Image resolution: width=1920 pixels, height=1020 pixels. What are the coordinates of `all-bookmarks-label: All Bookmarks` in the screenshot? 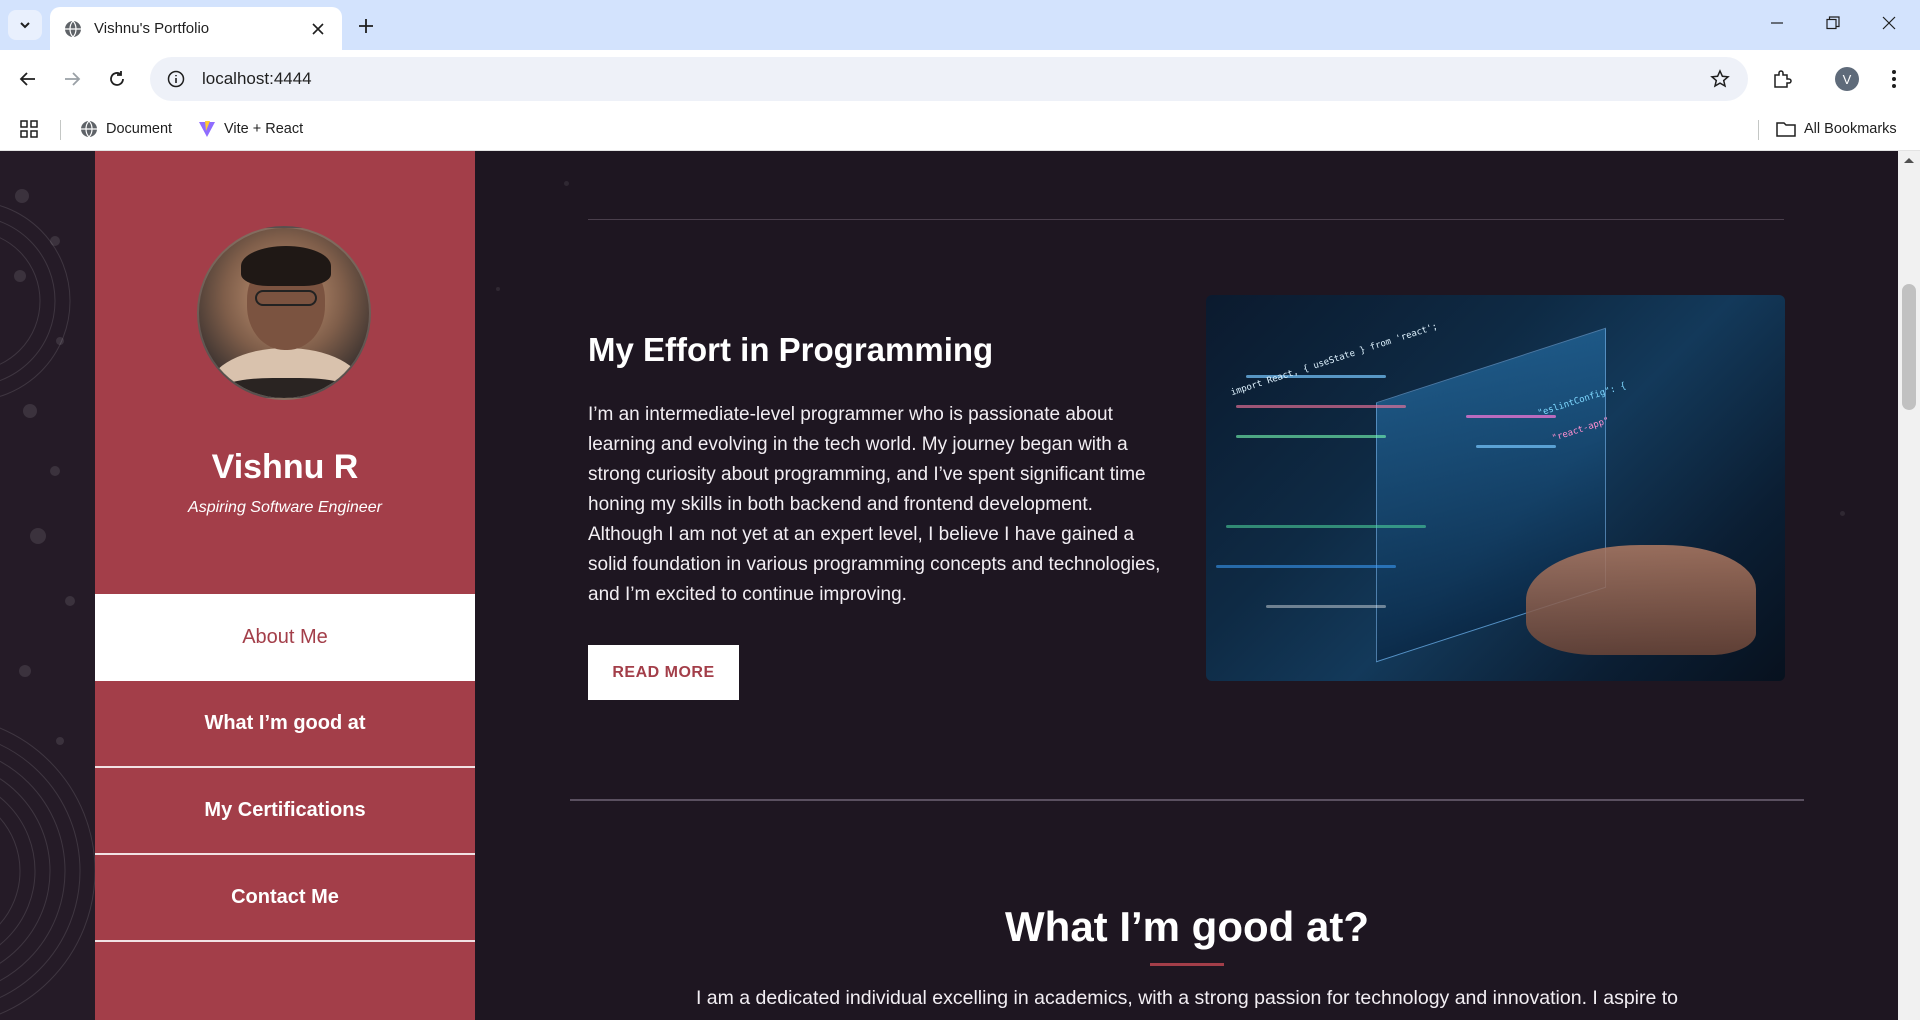 It's located at (1850, 129).